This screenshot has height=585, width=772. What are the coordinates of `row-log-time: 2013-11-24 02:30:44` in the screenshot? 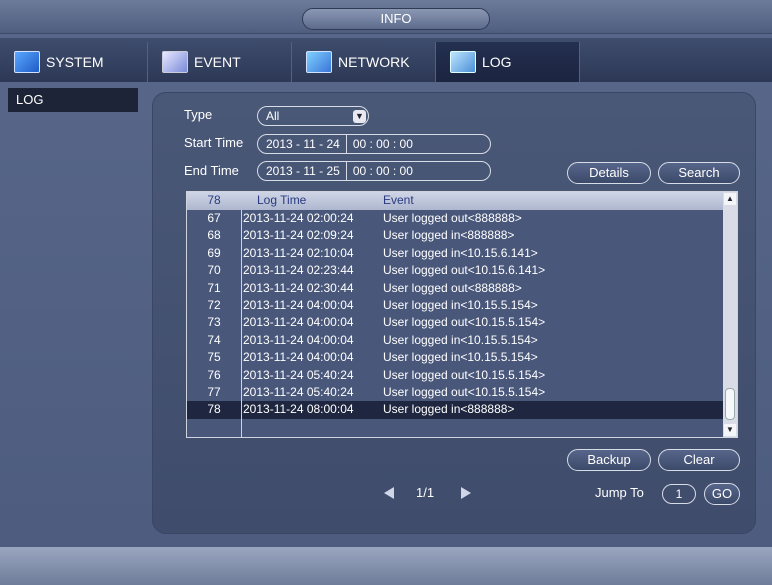 It's located at (298, 287).